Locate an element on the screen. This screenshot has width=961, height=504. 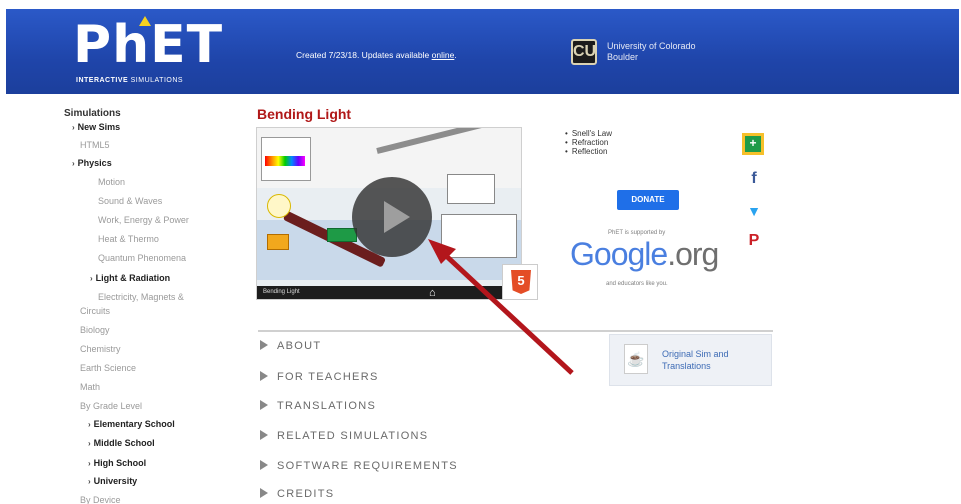
sidebar-item-chemistry: Chemistry is located at coordinates (100, 349).